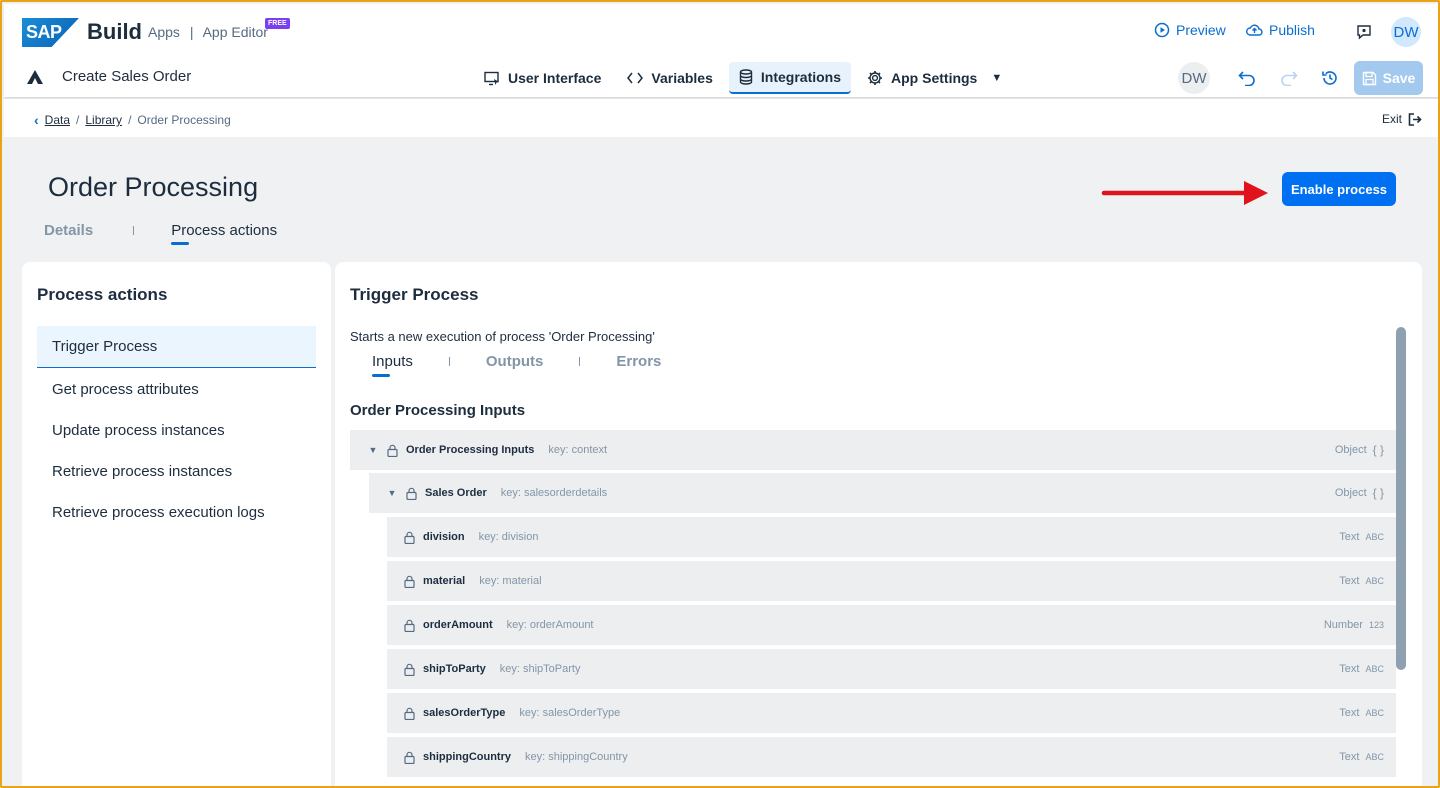 This screenshot has height=788, width=1440. What do you see at coordinates (934, 78) in the screenshot?
I see `tab-app-settings: App Settings ▼` at bounding box center [934, 78].